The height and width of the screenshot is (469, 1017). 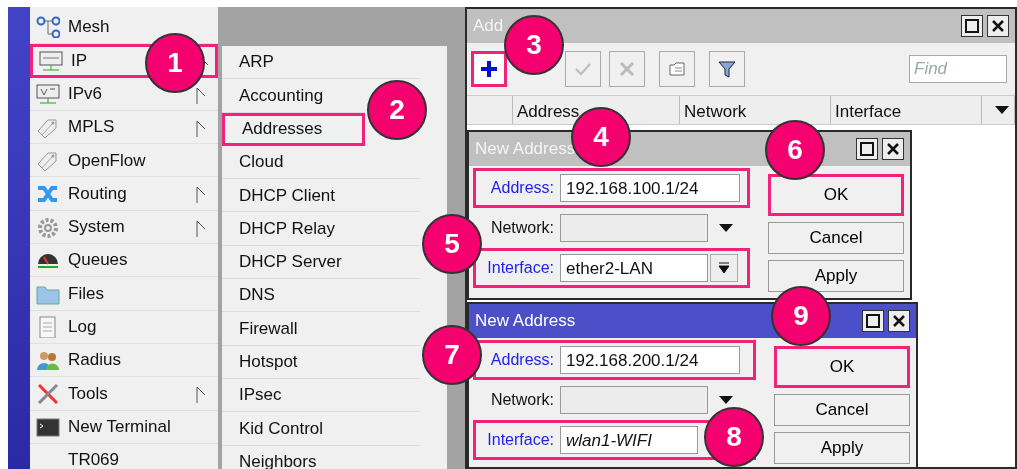 I want to click on cross-icon, so click(x=627, y=69).